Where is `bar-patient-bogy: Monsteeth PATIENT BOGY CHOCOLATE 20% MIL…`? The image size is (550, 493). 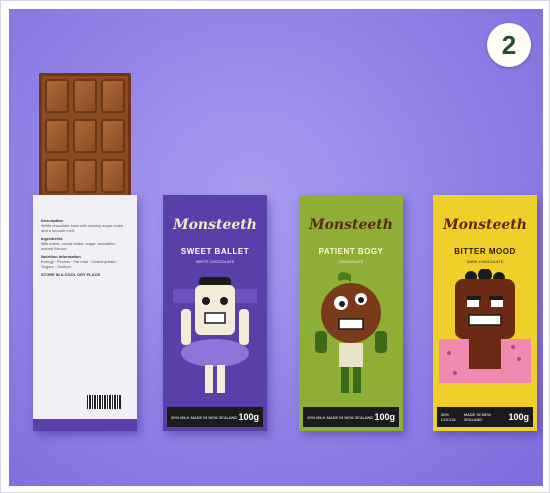
bar-patient-bogy: Monsteeth PATIENT BOGY CHOCOLATE 20% MIL… is located at coordinates (351, 313).